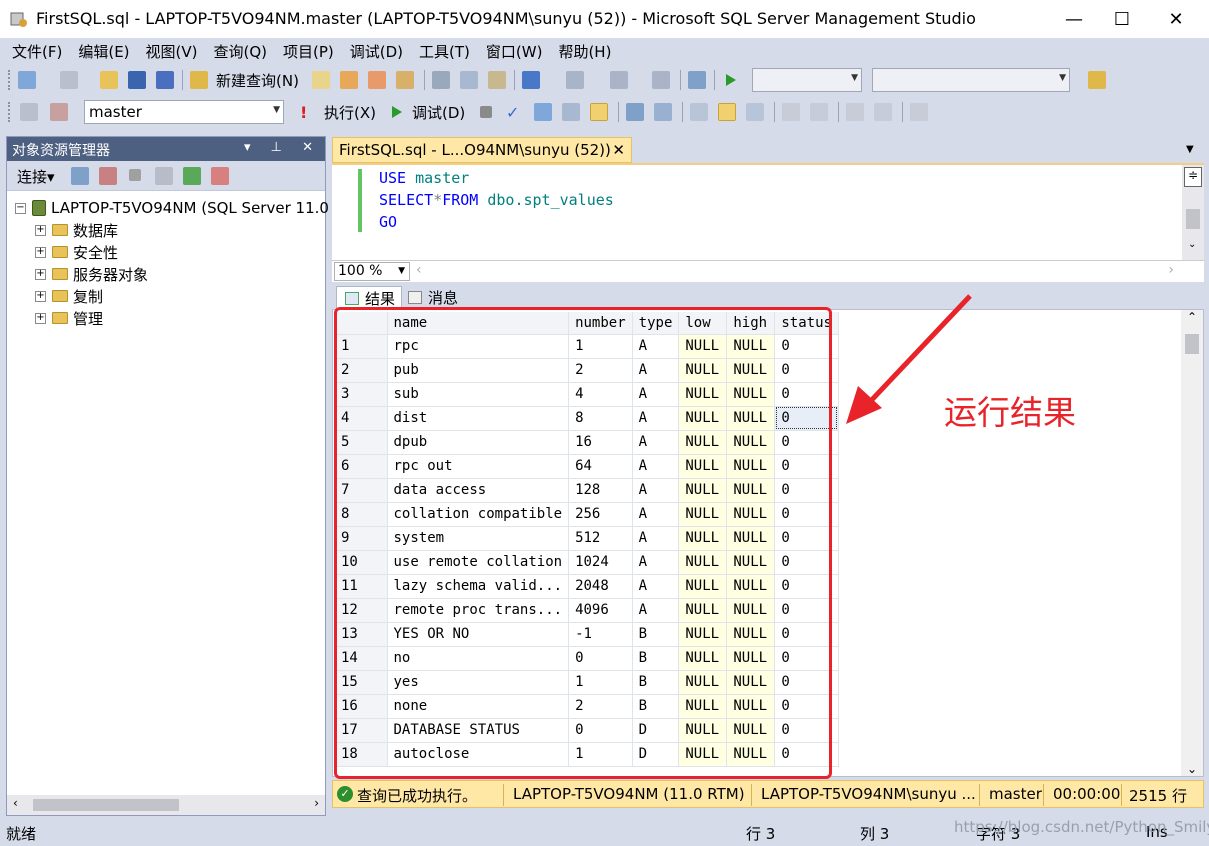  What do you see at coordinates (172, 208) in the screenshot?
I see `tree-server-node: − LAPTOP-T5VO94NM (SQL Server 11.0` at bounding box center [172, 208].